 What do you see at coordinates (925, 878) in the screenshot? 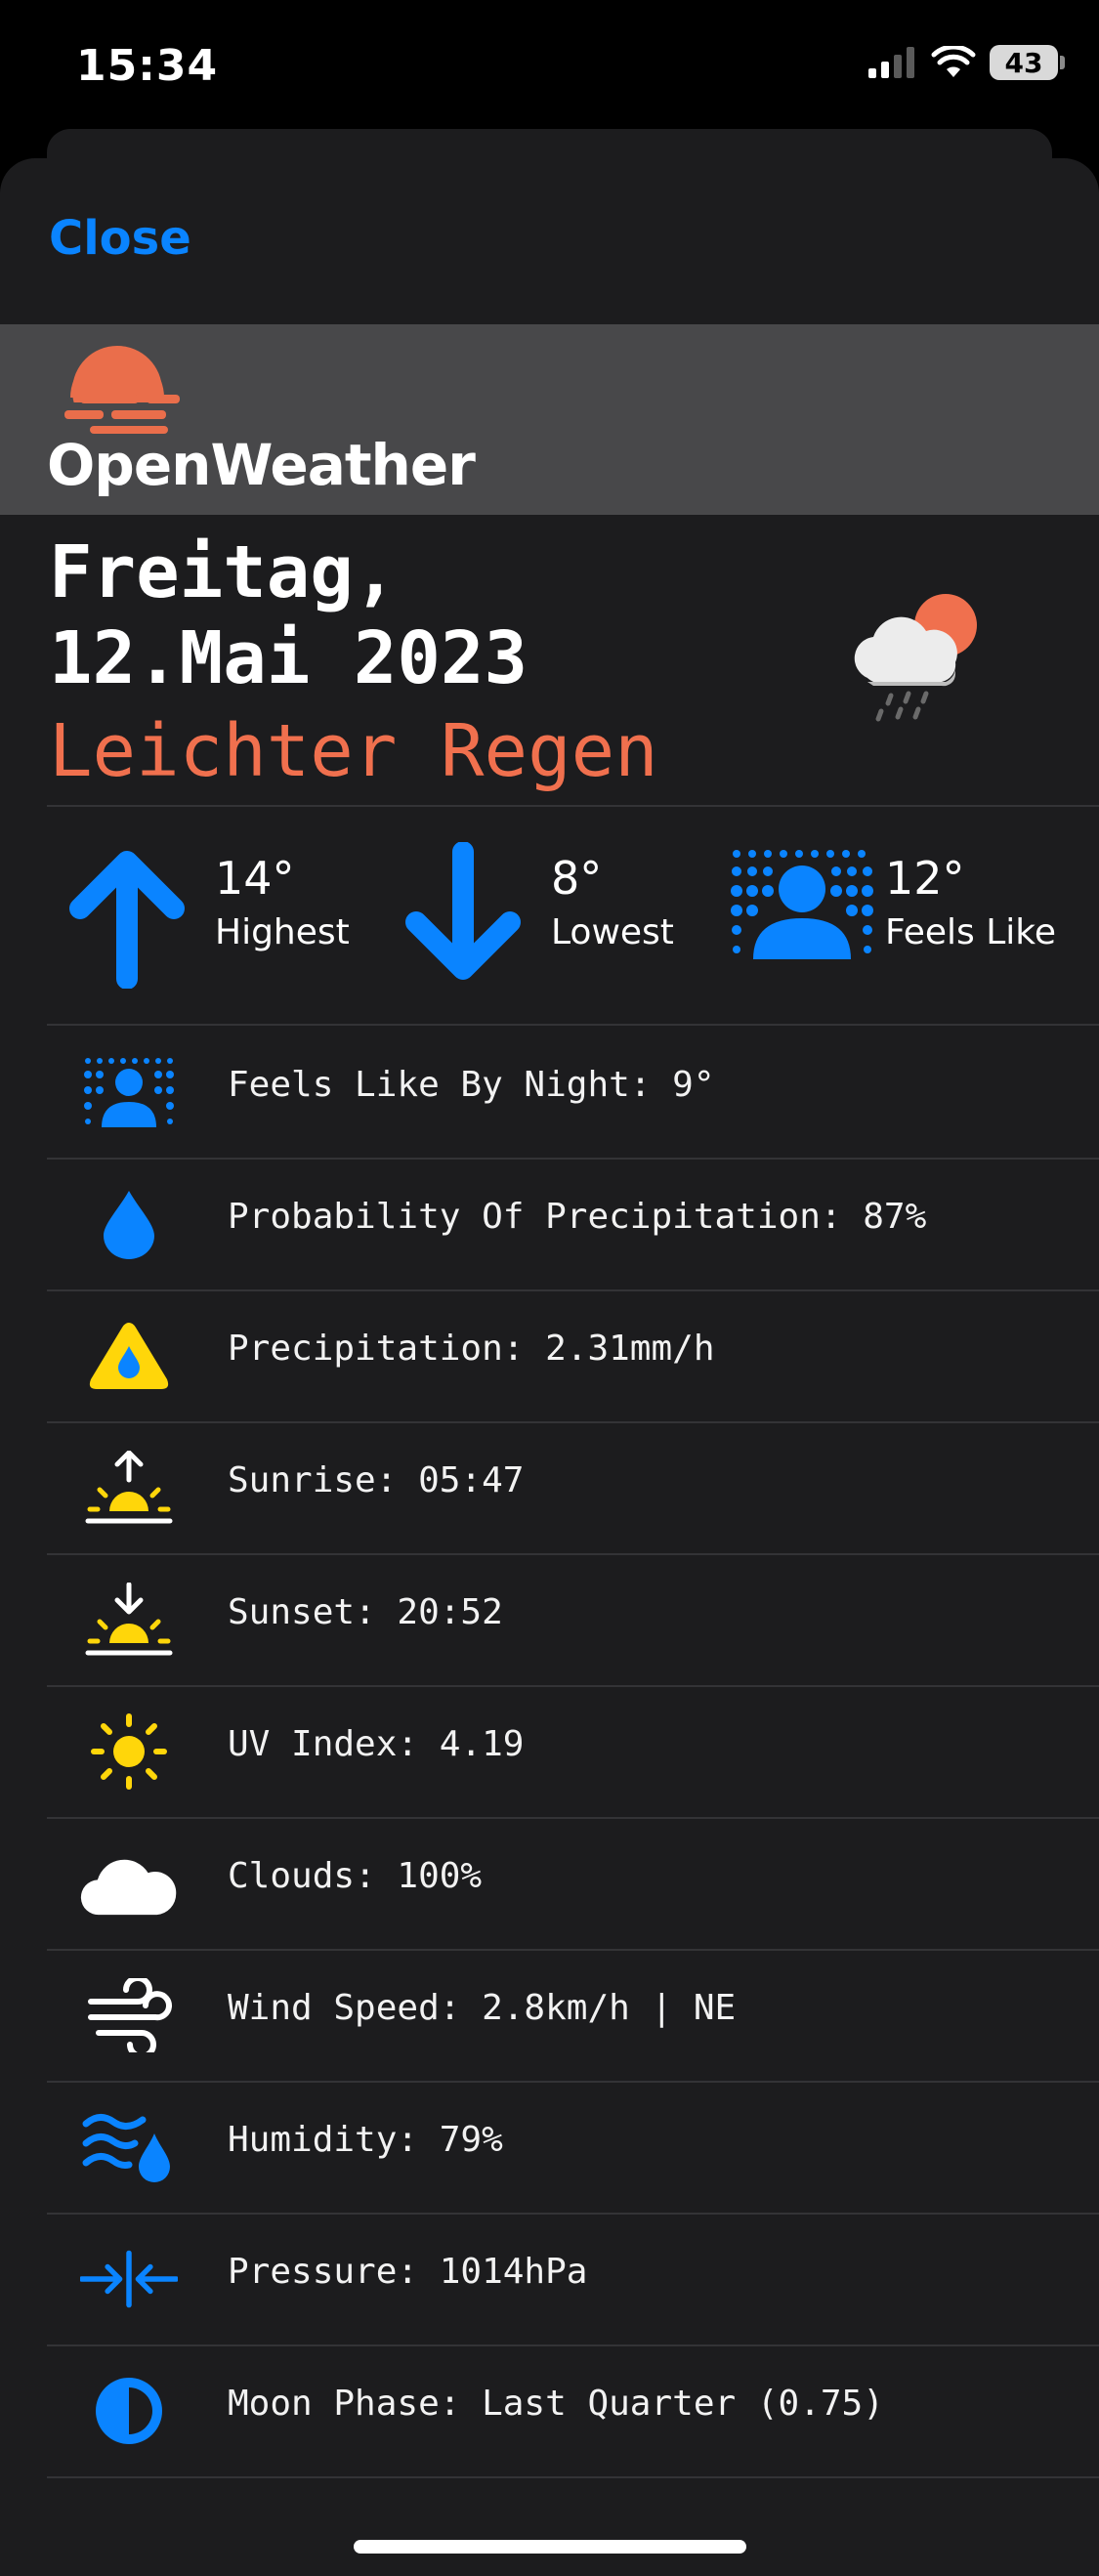
I see `stat-feels-like-value: 12°` at bounding box center [925, 878].